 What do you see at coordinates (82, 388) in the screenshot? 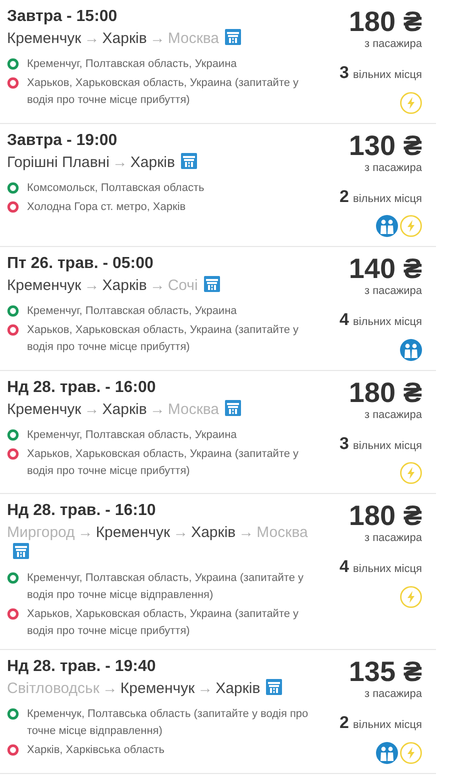
I see `departure-time: Нд 28. трав. - 16:00` at bounding box center [82, 388].